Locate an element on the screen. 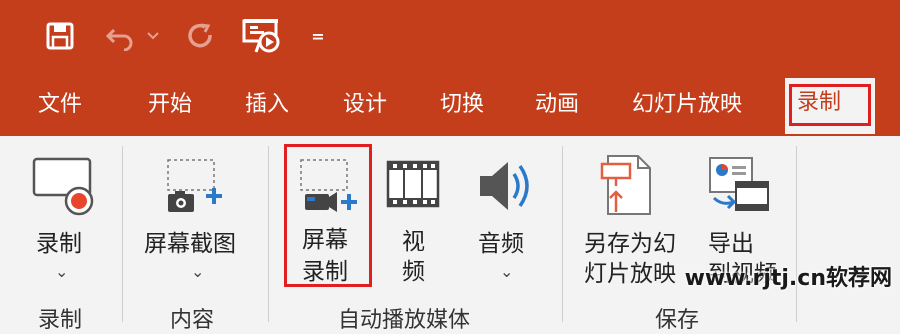  undo-icon is located at coordinates (119, 39).